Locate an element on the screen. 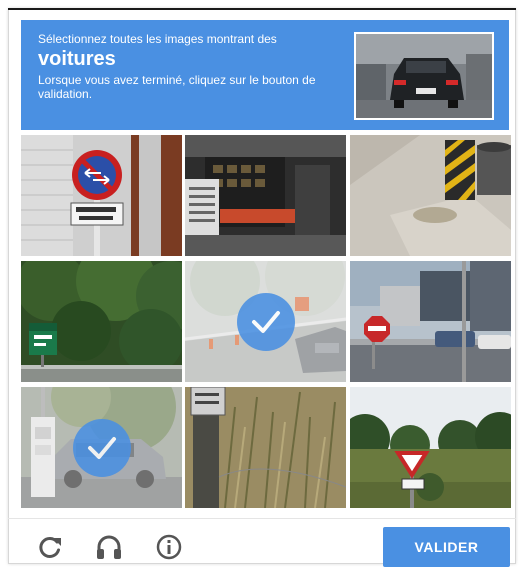 Image resolution: width=523 pixels, height=569 pixels. verify-button: VALIDER is located at coordinates (446, 547).